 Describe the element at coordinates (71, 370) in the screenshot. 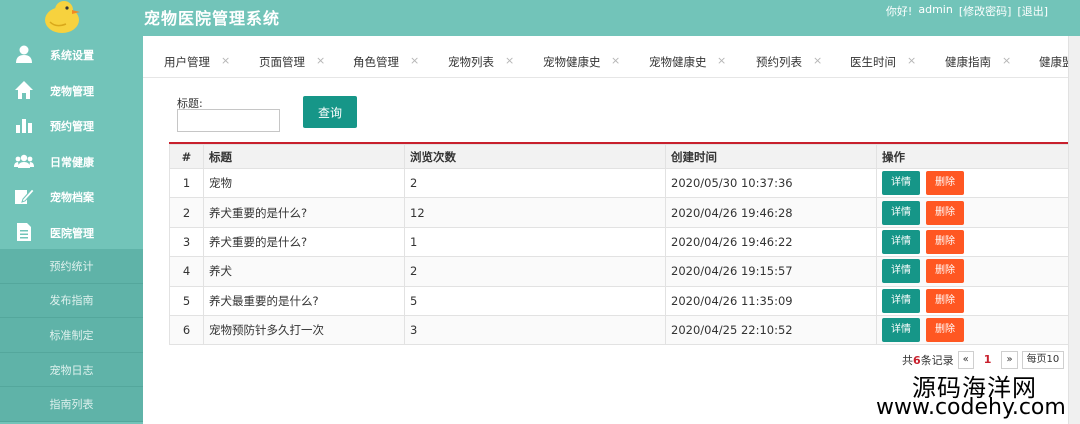

I see `submenu-item-pet-log: 宠物日志` at that location.